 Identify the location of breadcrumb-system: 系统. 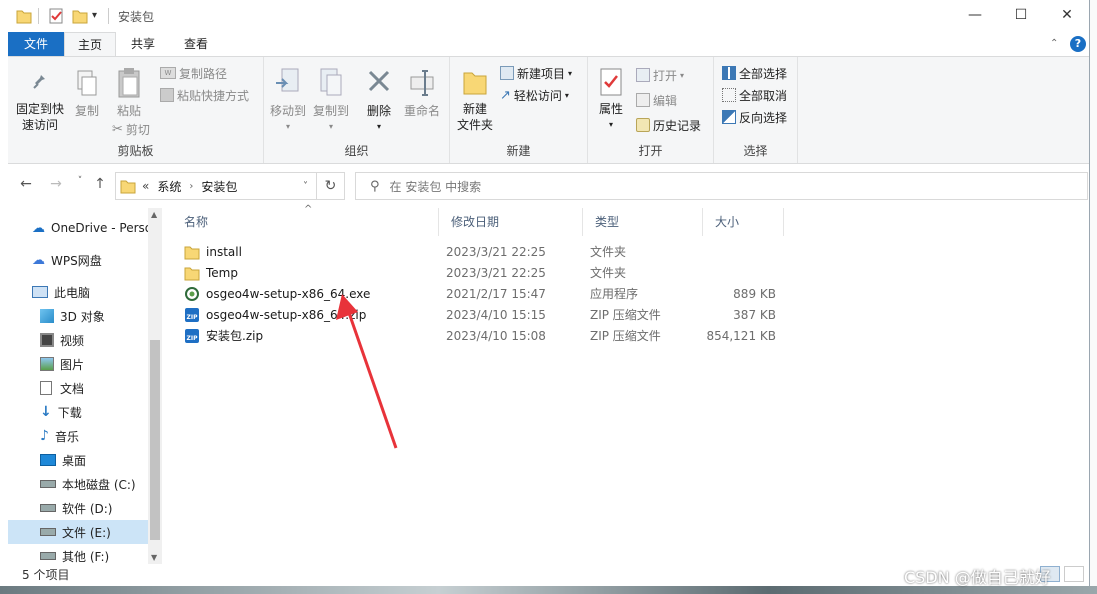
(169, 186).